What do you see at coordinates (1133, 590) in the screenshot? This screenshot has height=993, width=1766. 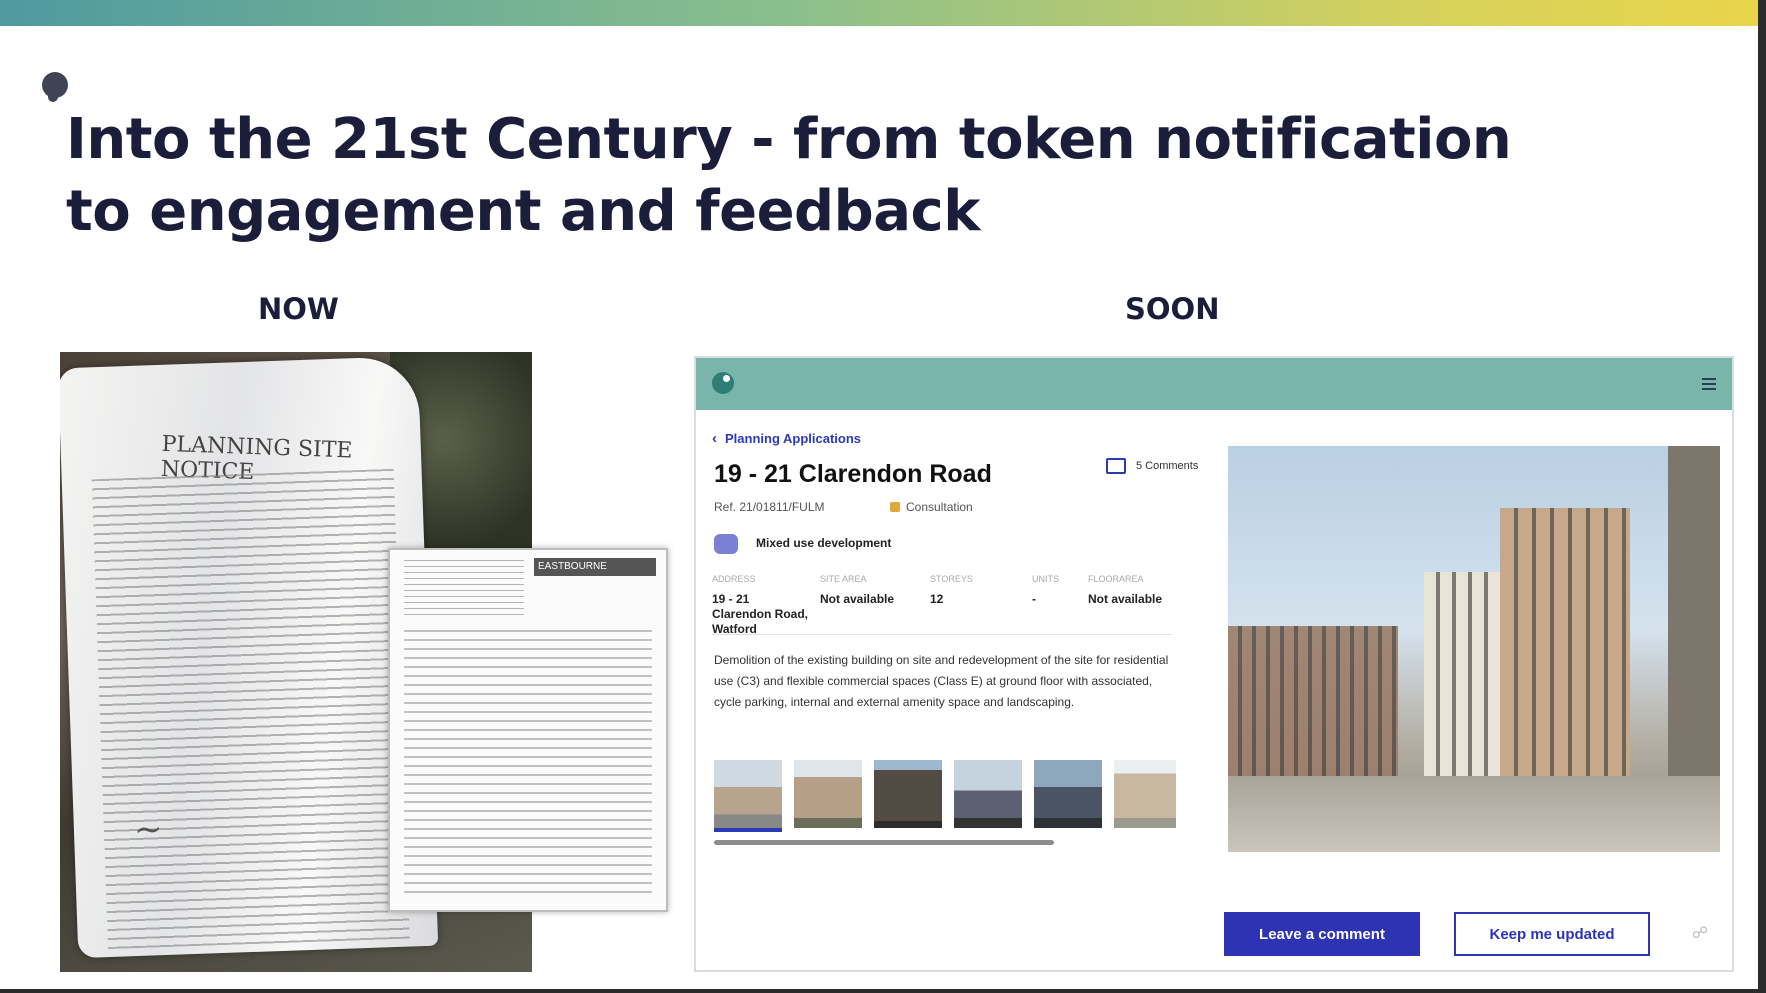 I see `stat-floor-area: FLOORAREA Not available` at bounding box center [1133, 590].